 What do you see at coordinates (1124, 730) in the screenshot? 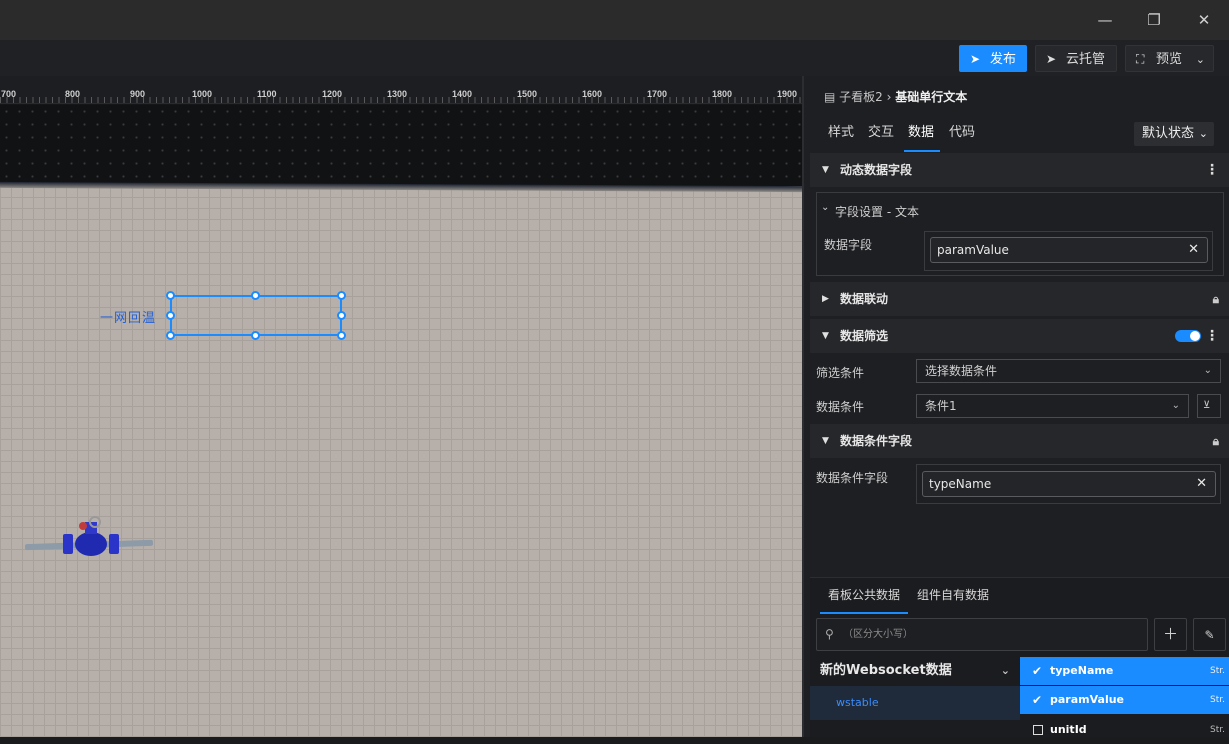
I see `field-row: unitId Str.` at bounding box center [1124, 730].